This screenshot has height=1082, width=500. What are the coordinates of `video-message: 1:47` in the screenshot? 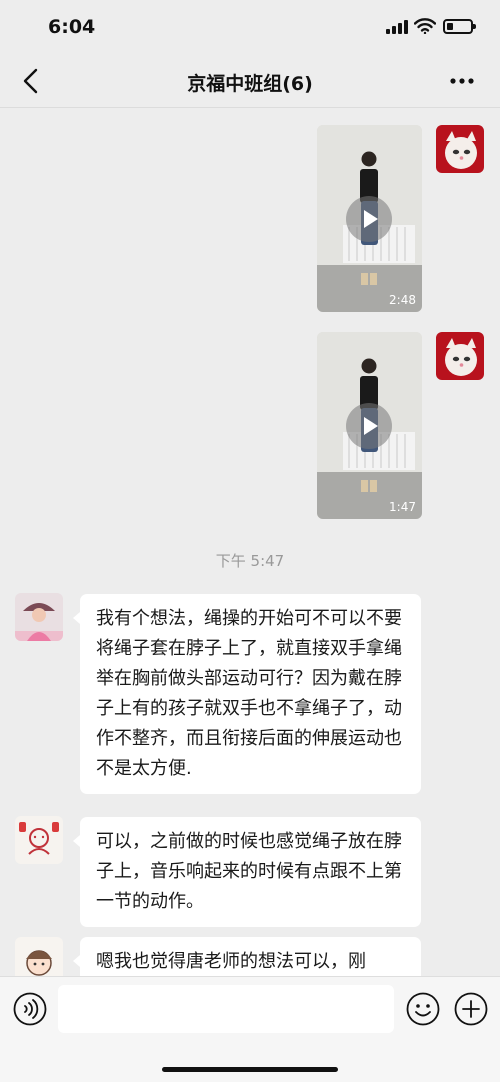 It's located at (369, 425).